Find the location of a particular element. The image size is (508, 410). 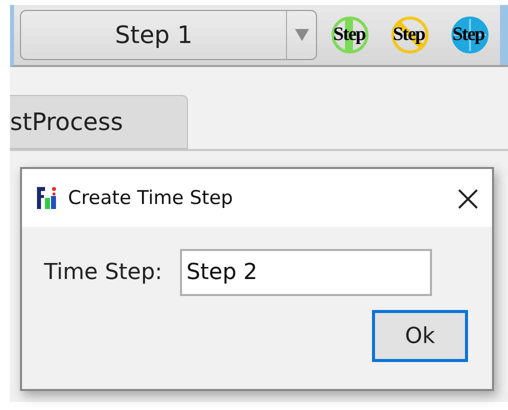

ok-button: Ok is located at coordinates (420, 336).